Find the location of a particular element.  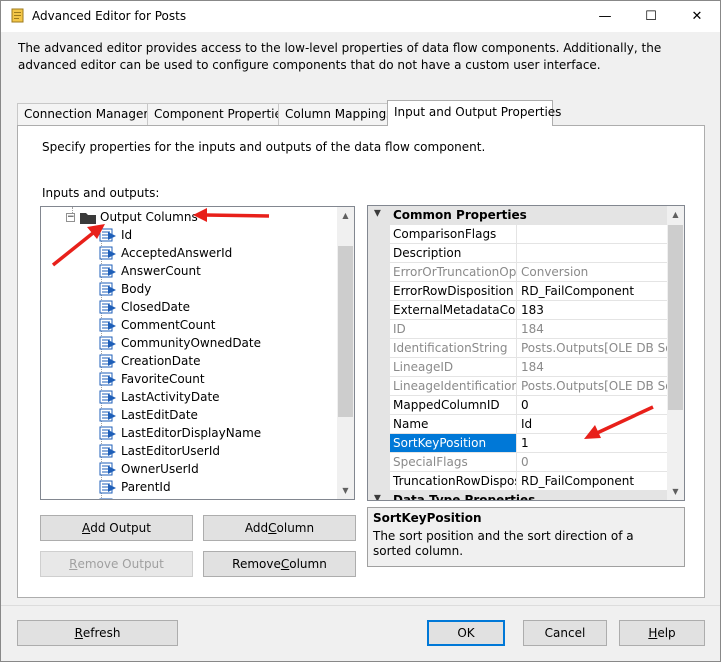

close-icon: ✕ is located at coordinates (697, 16).